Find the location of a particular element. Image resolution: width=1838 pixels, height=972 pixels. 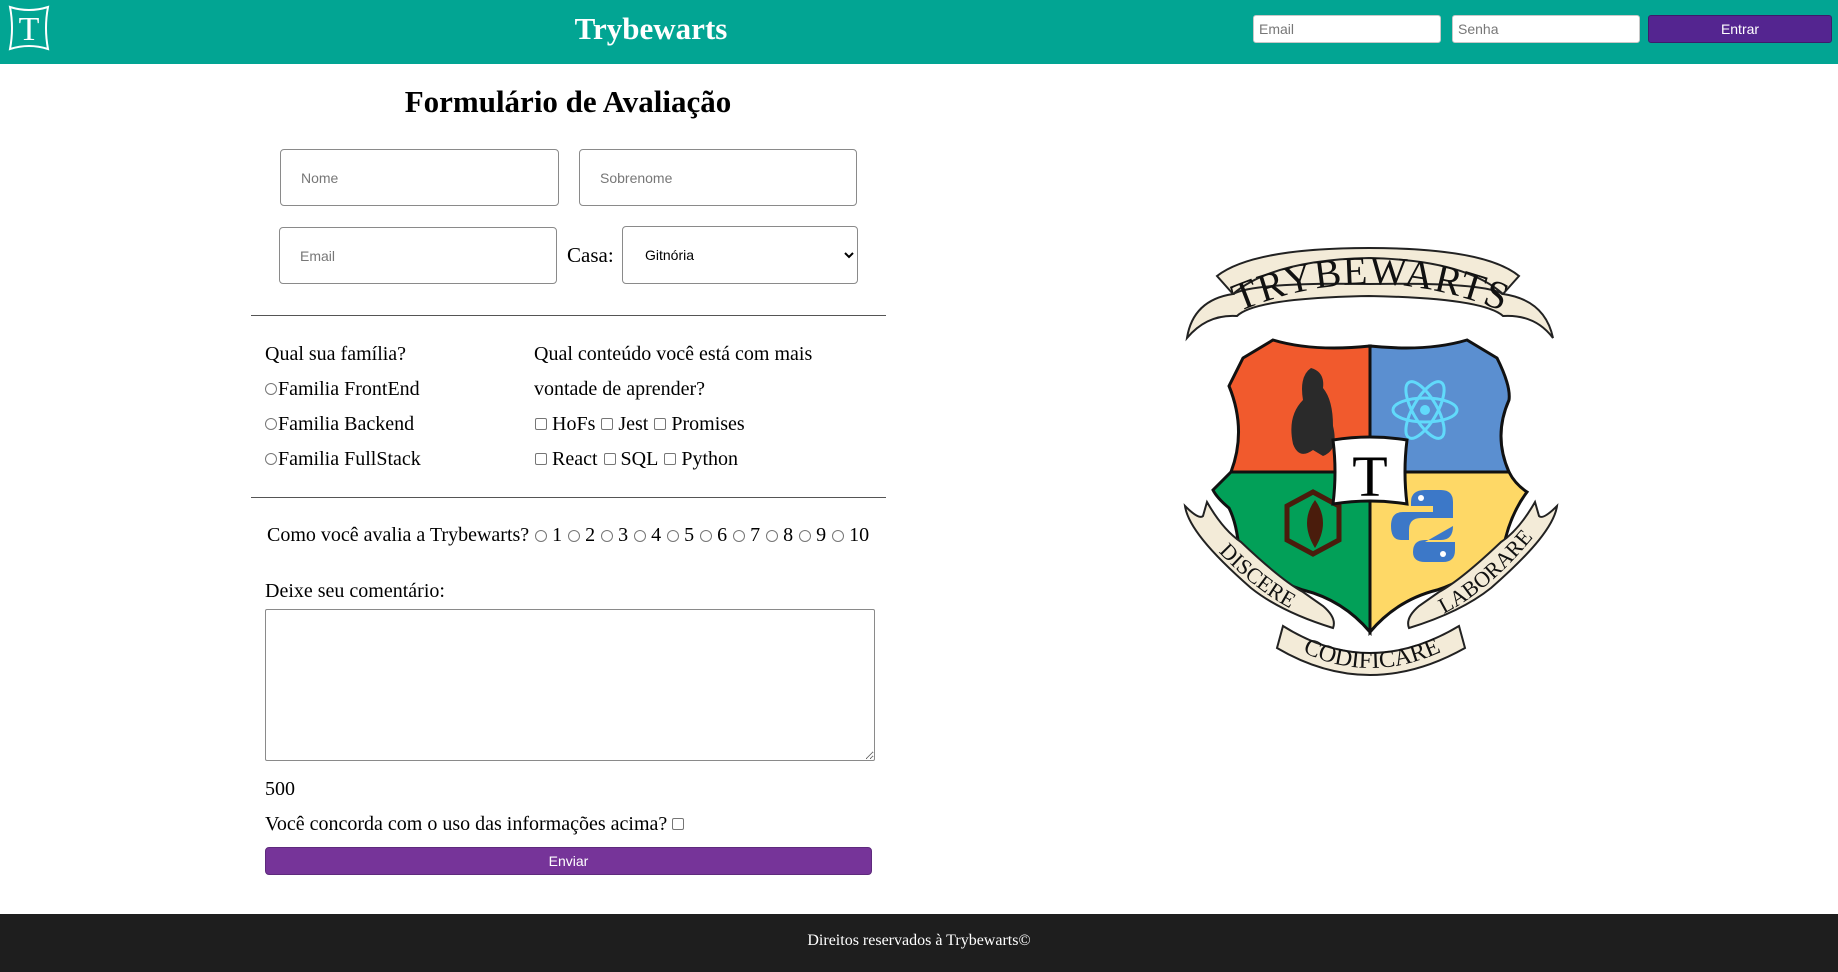

content-option-python: Python is located at coordinates (700, 459).